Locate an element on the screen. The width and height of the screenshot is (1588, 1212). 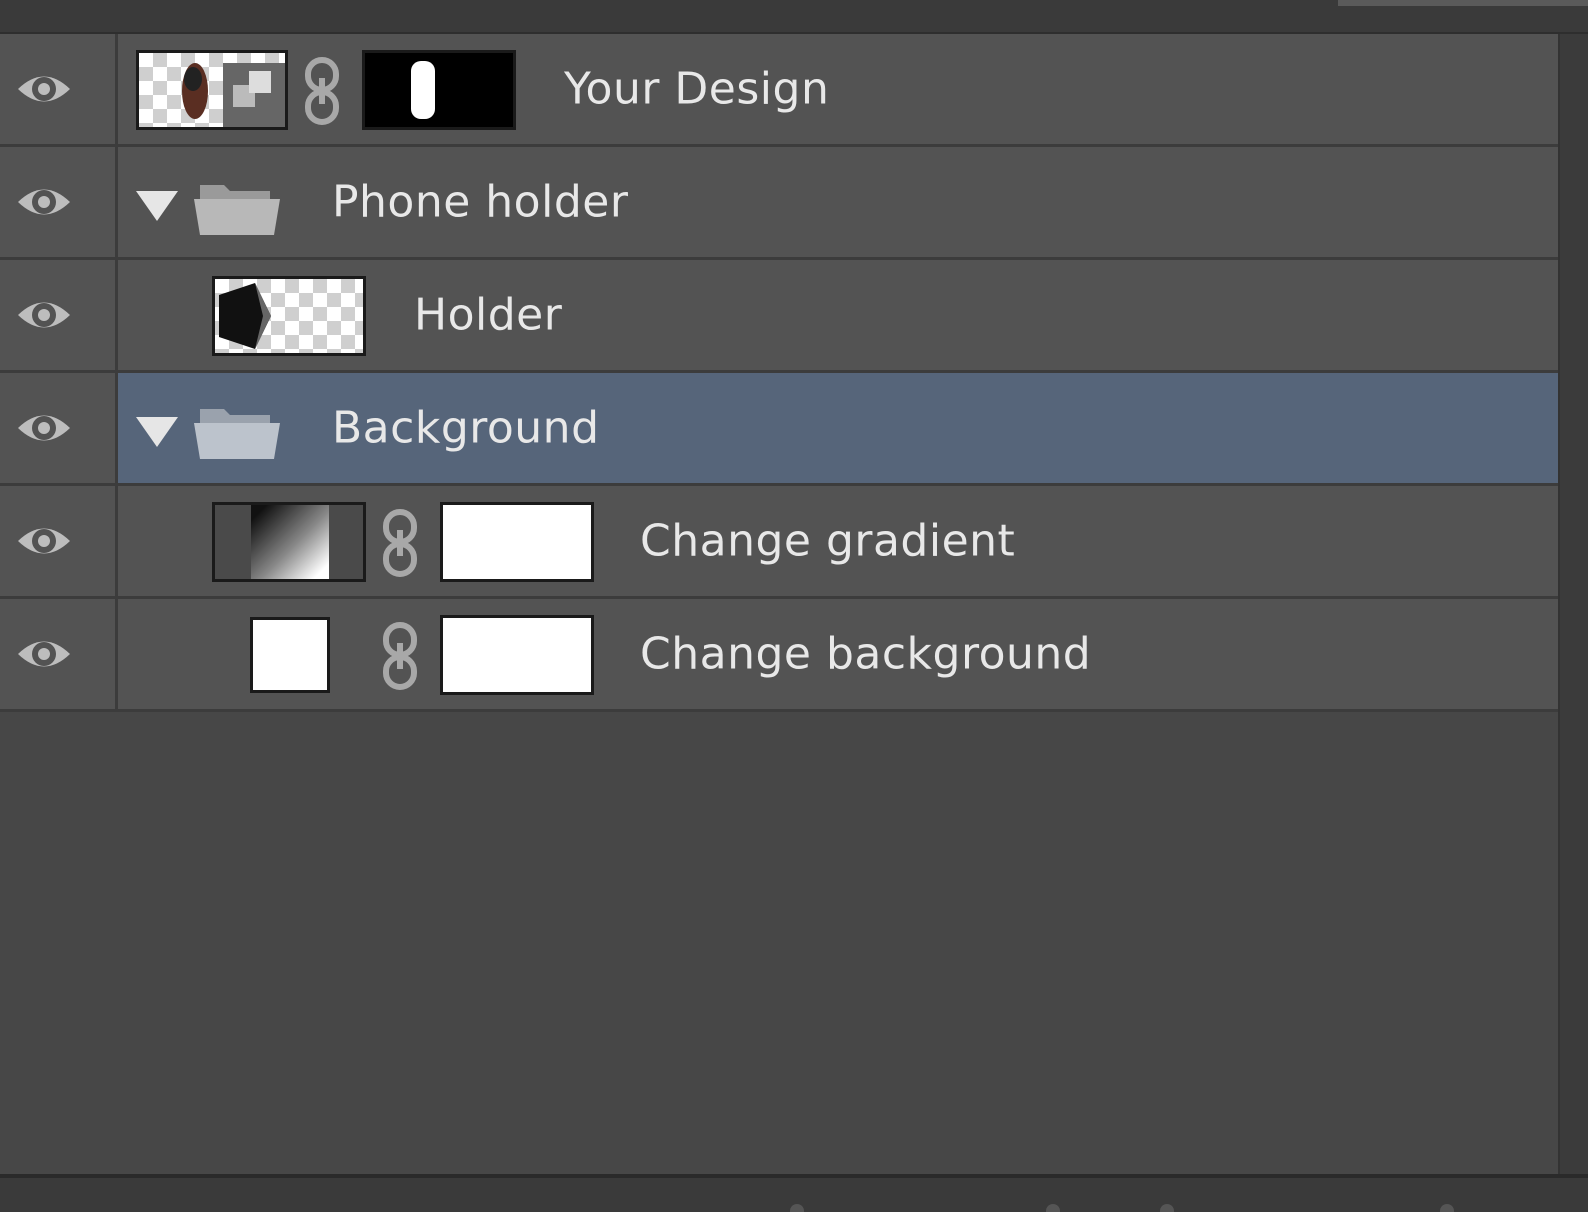
layer-row-change-gradient: Change gradient is located at coordinates (780, 542).